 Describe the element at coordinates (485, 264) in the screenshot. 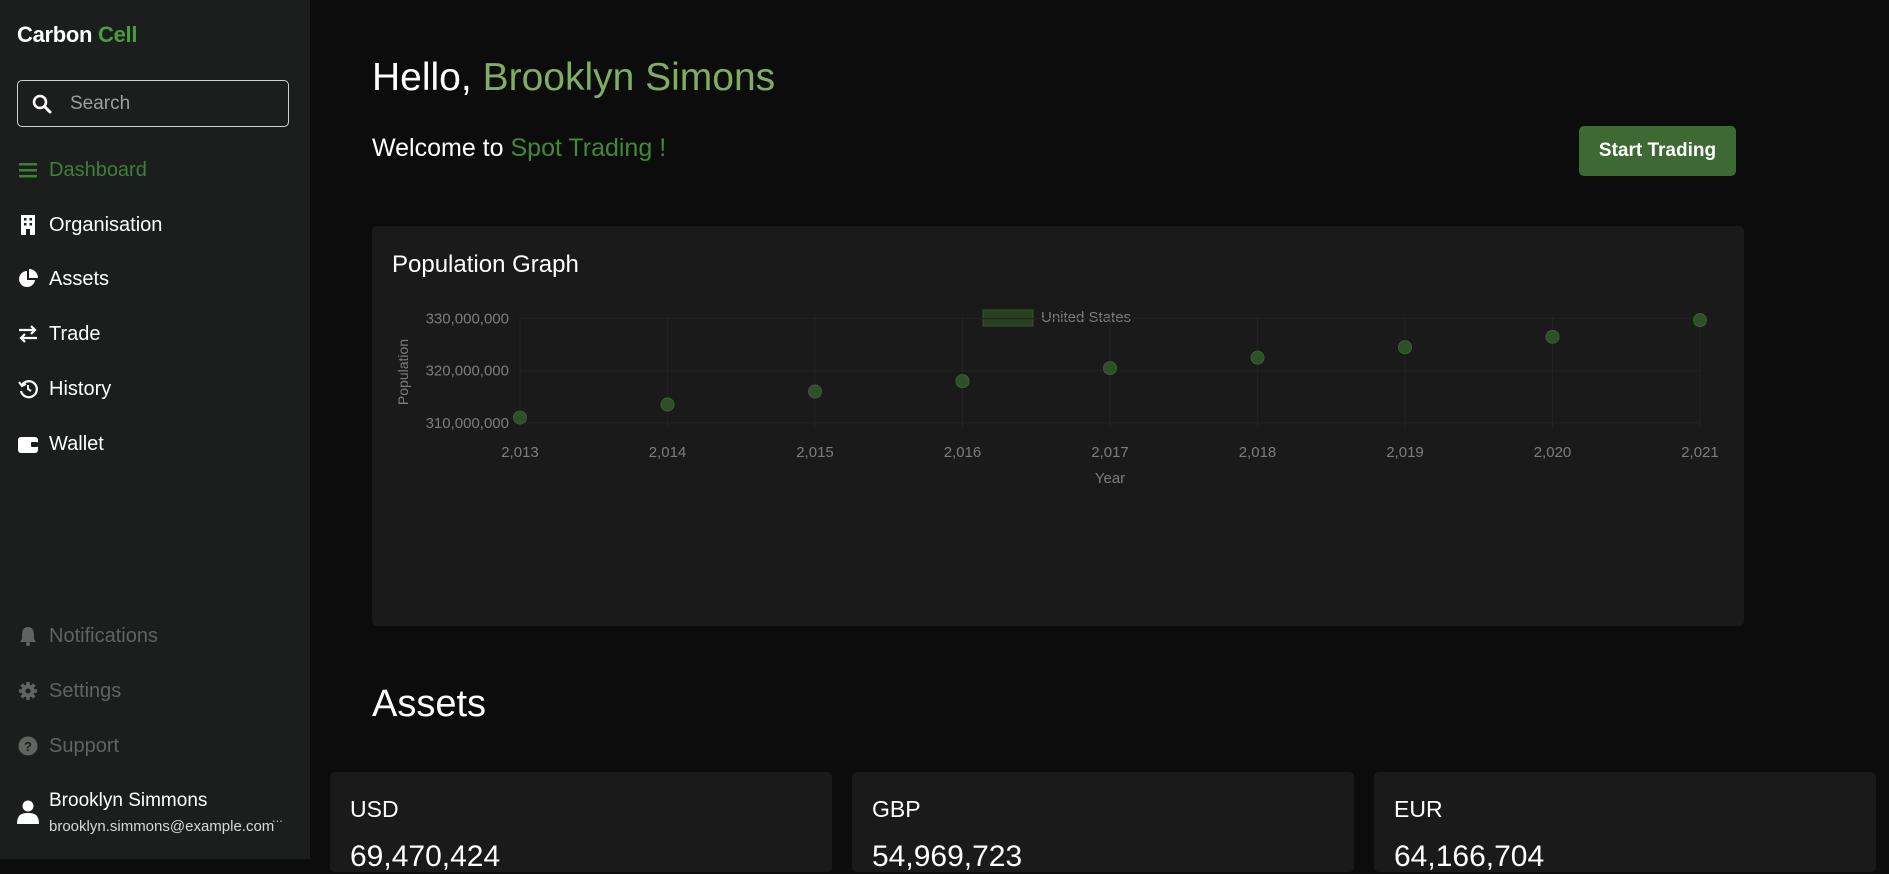

I see `graph-title: Population Graph` at that location.